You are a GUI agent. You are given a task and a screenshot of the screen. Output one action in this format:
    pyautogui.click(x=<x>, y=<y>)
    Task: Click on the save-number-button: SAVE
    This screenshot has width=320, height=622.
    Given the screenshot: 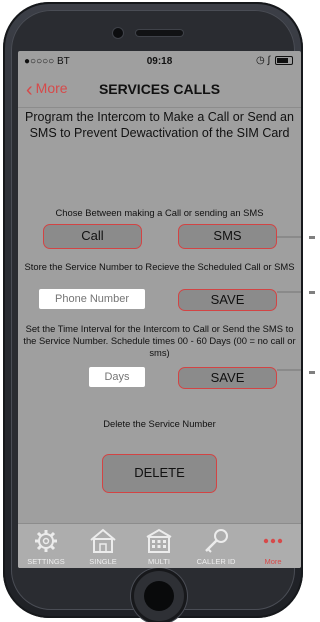 What is the action you would take?
    pyautogui.click(x=227, y=300)
    